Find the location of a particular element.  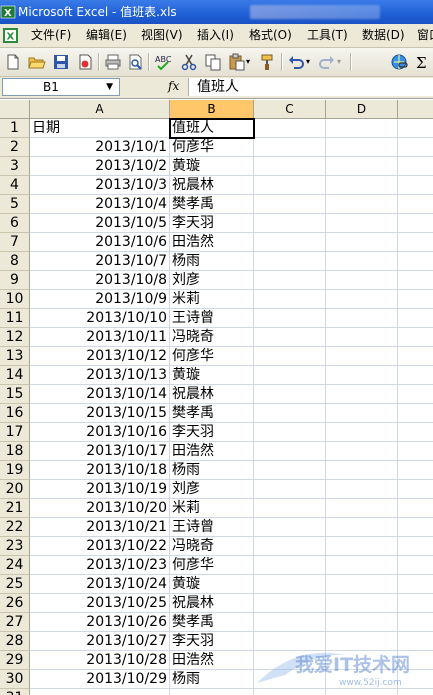

paste-dropdown-icon: ▾ is located at coordinates (250, 62).